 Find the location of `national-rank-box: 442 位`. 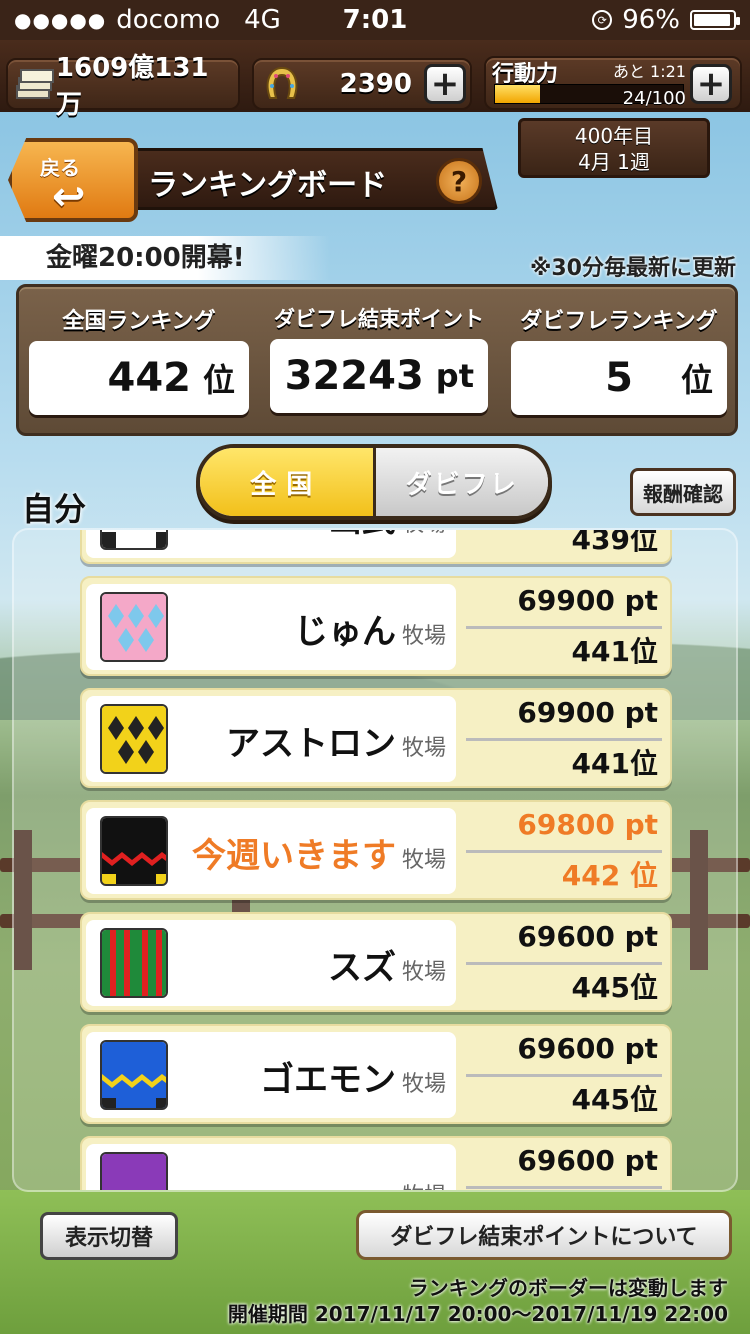

national-rank-box: 442 位 is located at coordinates (139, 378).